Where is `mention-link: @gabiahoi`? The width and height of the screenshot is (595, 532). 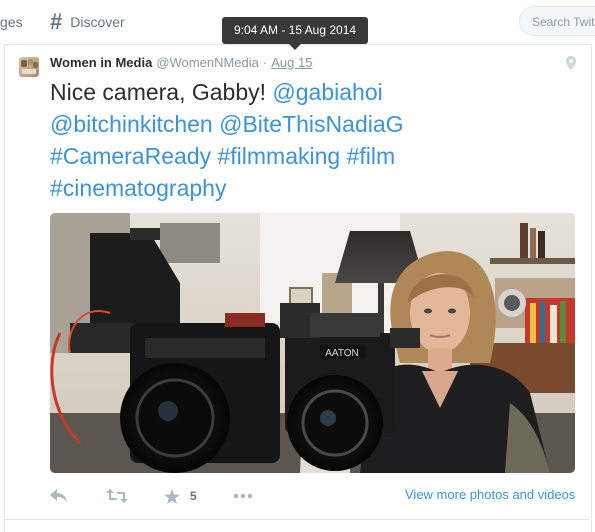
mention-link: @gabiahoi is located at coordinates (327, 92).